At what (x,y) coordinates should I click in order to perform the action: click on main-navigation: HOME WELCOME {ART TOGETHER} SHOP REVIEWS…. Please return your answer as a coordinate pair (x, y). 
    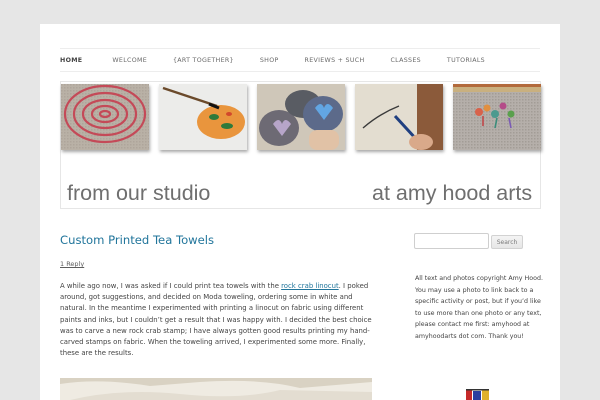
    Looking at the image, I should click on (300, 60).